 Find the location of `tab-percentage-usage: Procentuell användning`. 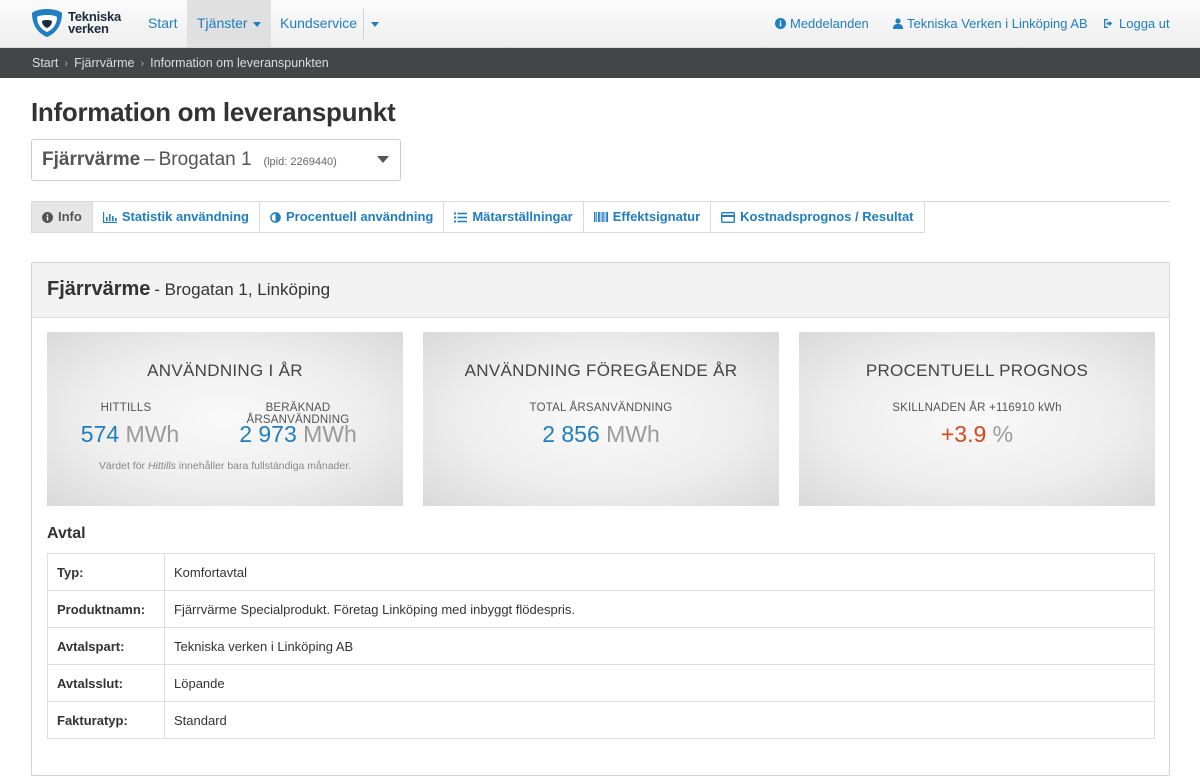

tab-percentage-usage: Procentuell användning is located at coordinates (352, 217).